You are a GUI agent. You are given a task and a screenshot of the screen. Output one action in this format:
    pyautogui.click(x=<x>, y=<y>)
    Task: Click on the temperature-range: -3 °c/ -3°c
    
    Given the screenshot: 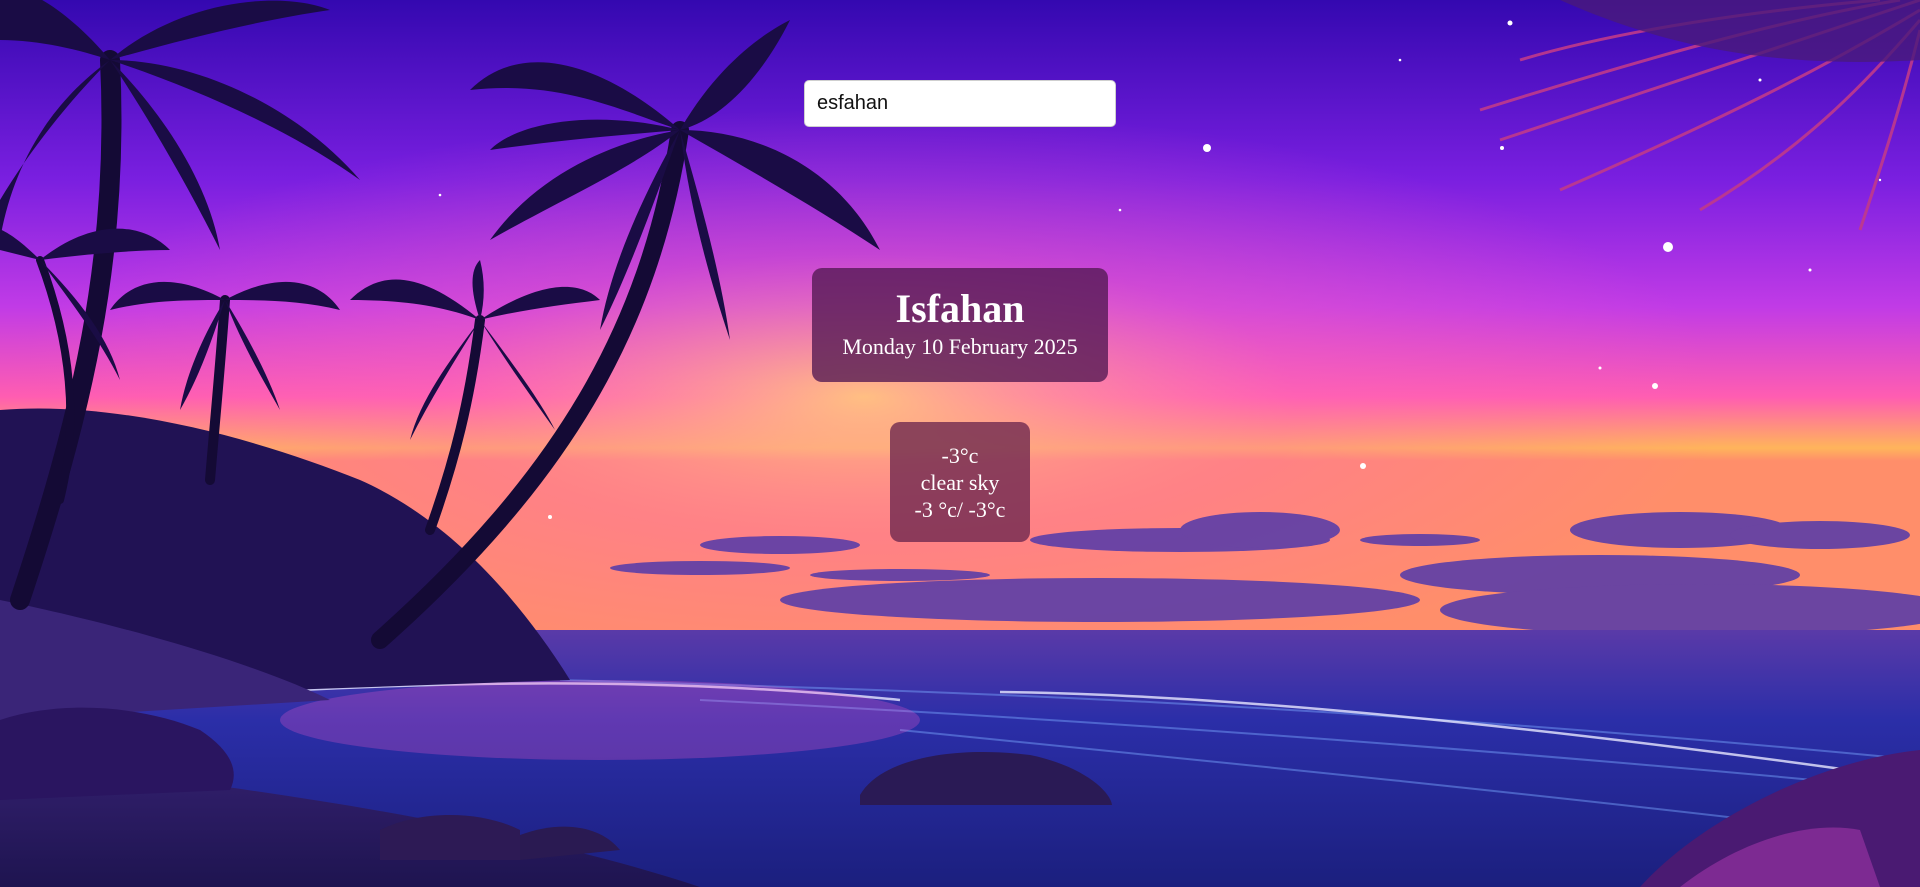 What is the action you would take?
    pyautogui.click(x=960, y=509)
    